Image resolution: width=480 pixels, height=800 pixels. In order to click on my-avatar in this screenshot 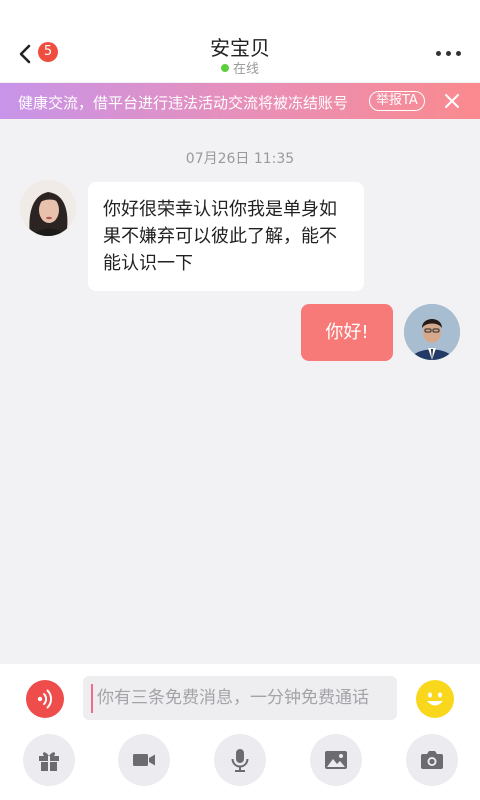, I will do `click(432, 332)`.